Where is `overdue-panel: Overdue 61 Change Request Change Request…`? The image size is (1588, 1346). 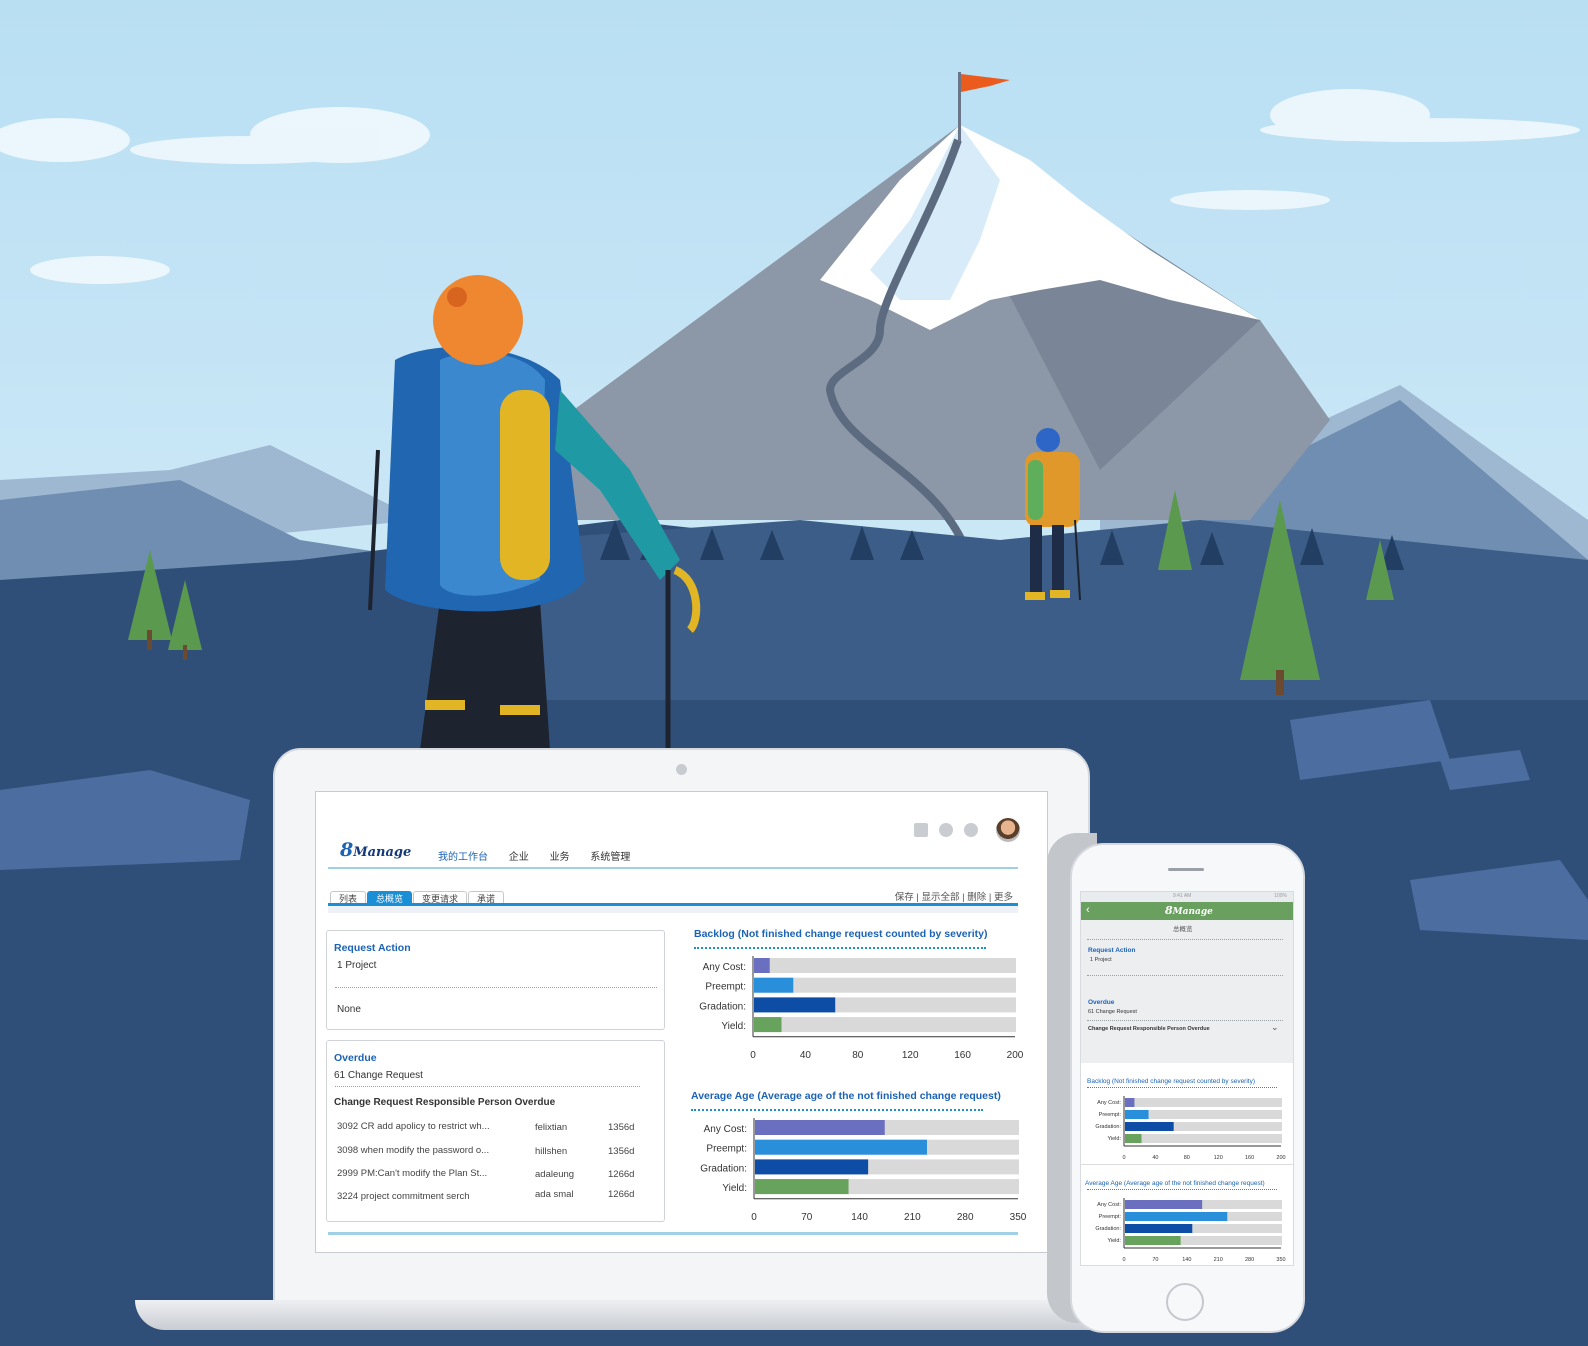 overdue-panel: Overdue 61 Change Request Change Request… is located at coordinates (495, 1131).